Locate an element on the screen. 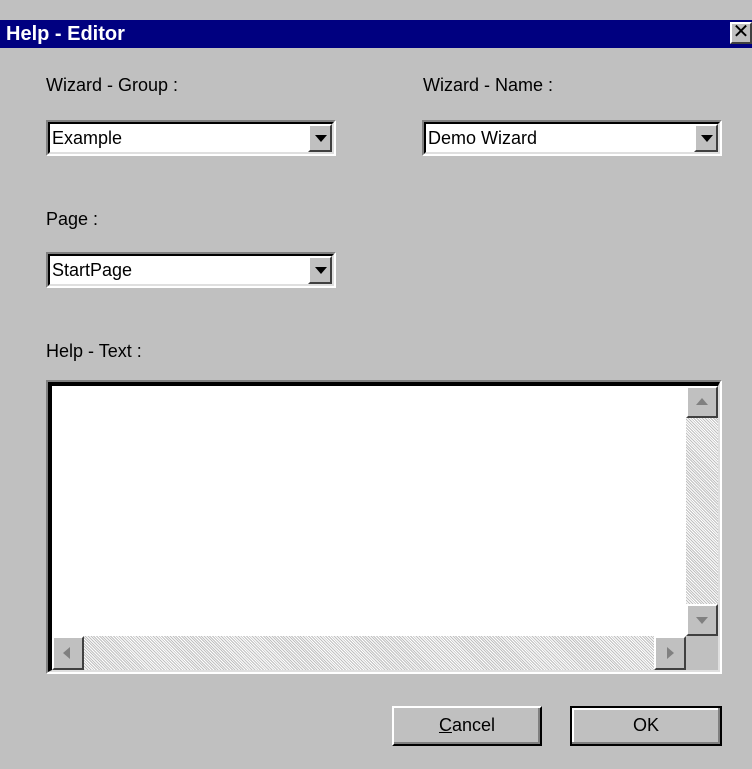  scroll-down-button is located at coordinates (702, 620).